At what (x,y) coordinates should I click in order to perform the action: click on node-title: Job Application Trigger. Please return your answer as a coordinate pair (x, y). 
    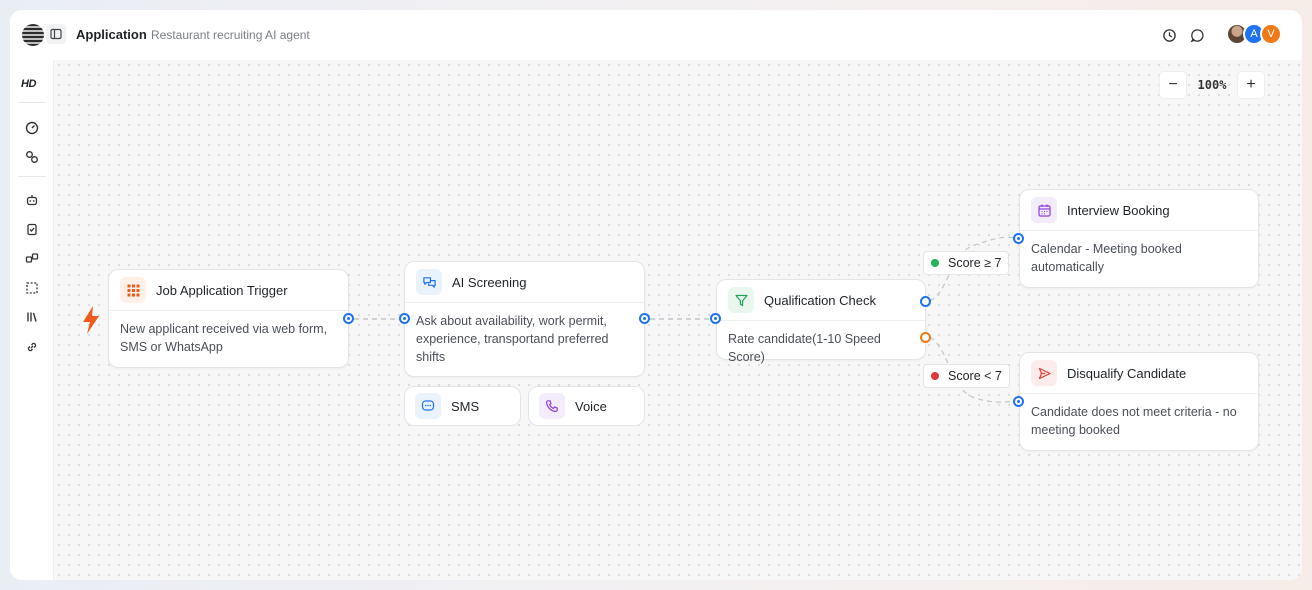
    Looking at the image, I should click on (222, 290).